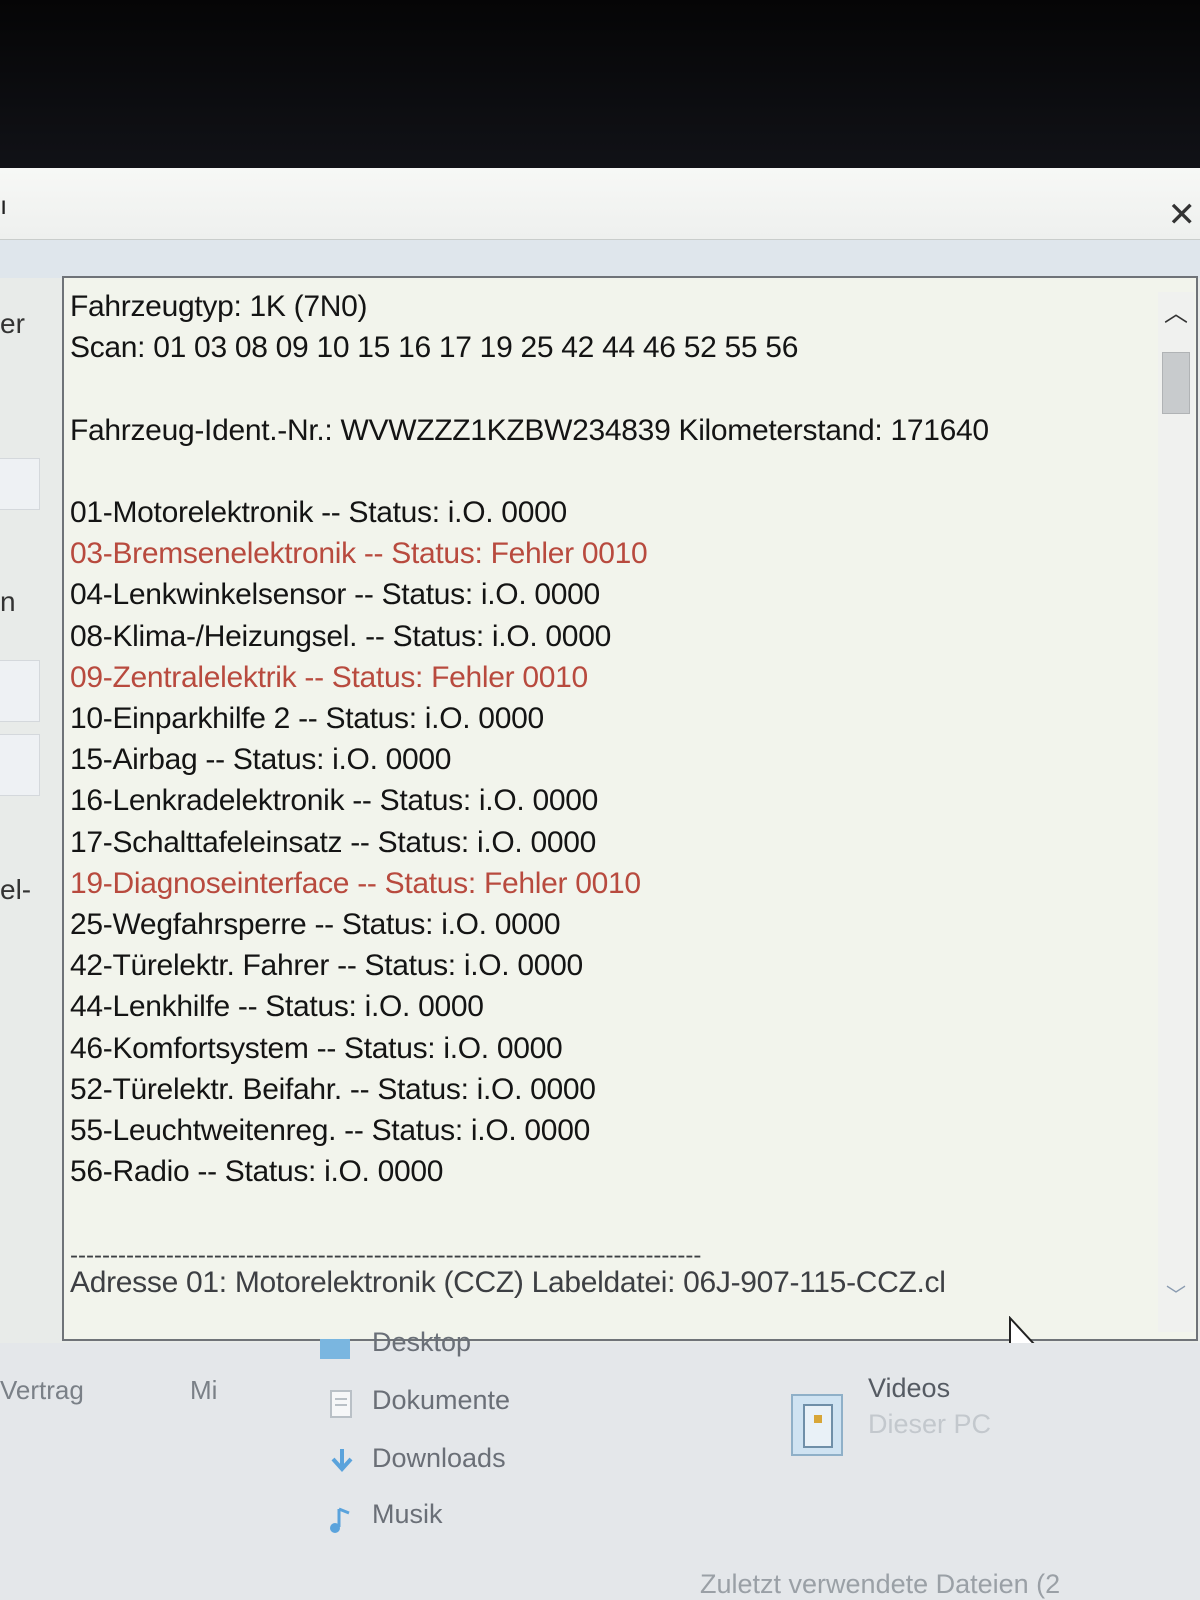 Image resolution: width=1200 pixels, height=1600 pixels. What do you see at coordinates (421, 1342) in the screenshot?
I see `nav-item-desktop: Desktop` at bounding box center [421, 1342].